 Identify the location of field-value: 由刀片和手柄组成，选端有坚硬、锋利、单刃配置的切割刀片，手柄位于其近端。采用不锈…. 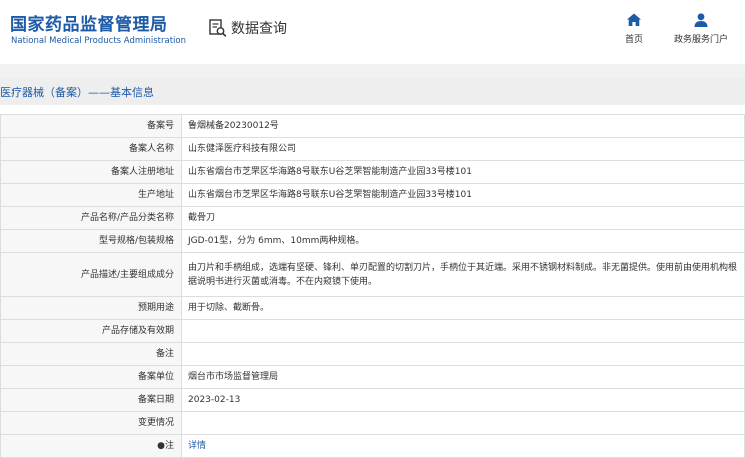
(463, 274).